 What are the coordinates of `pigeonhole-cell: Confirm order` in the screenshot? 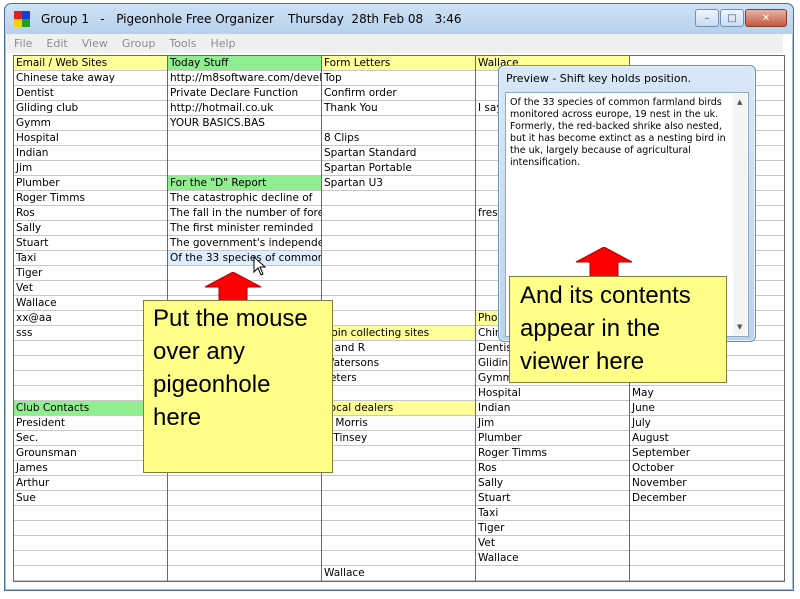 It's located at (398, 93).